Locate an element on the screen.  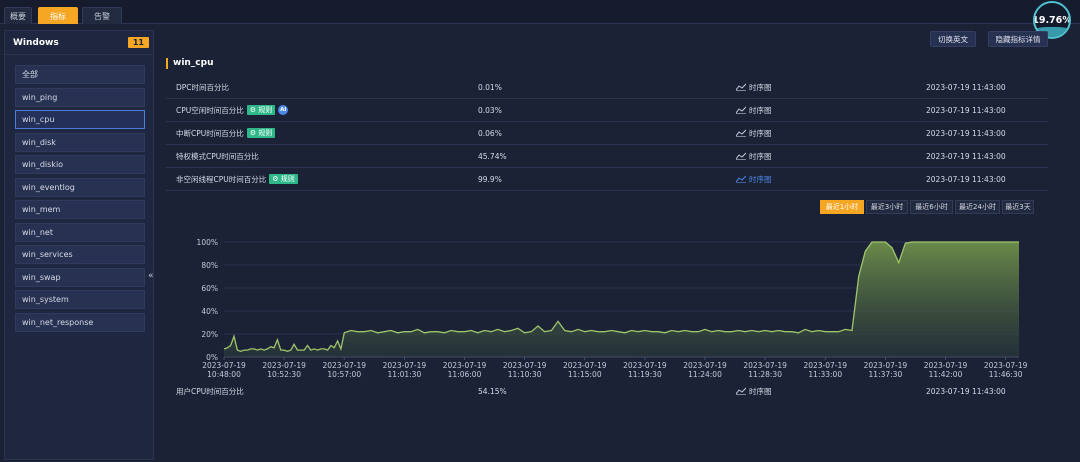
y-tick-label: 60% is located at coordinates (209, 288).